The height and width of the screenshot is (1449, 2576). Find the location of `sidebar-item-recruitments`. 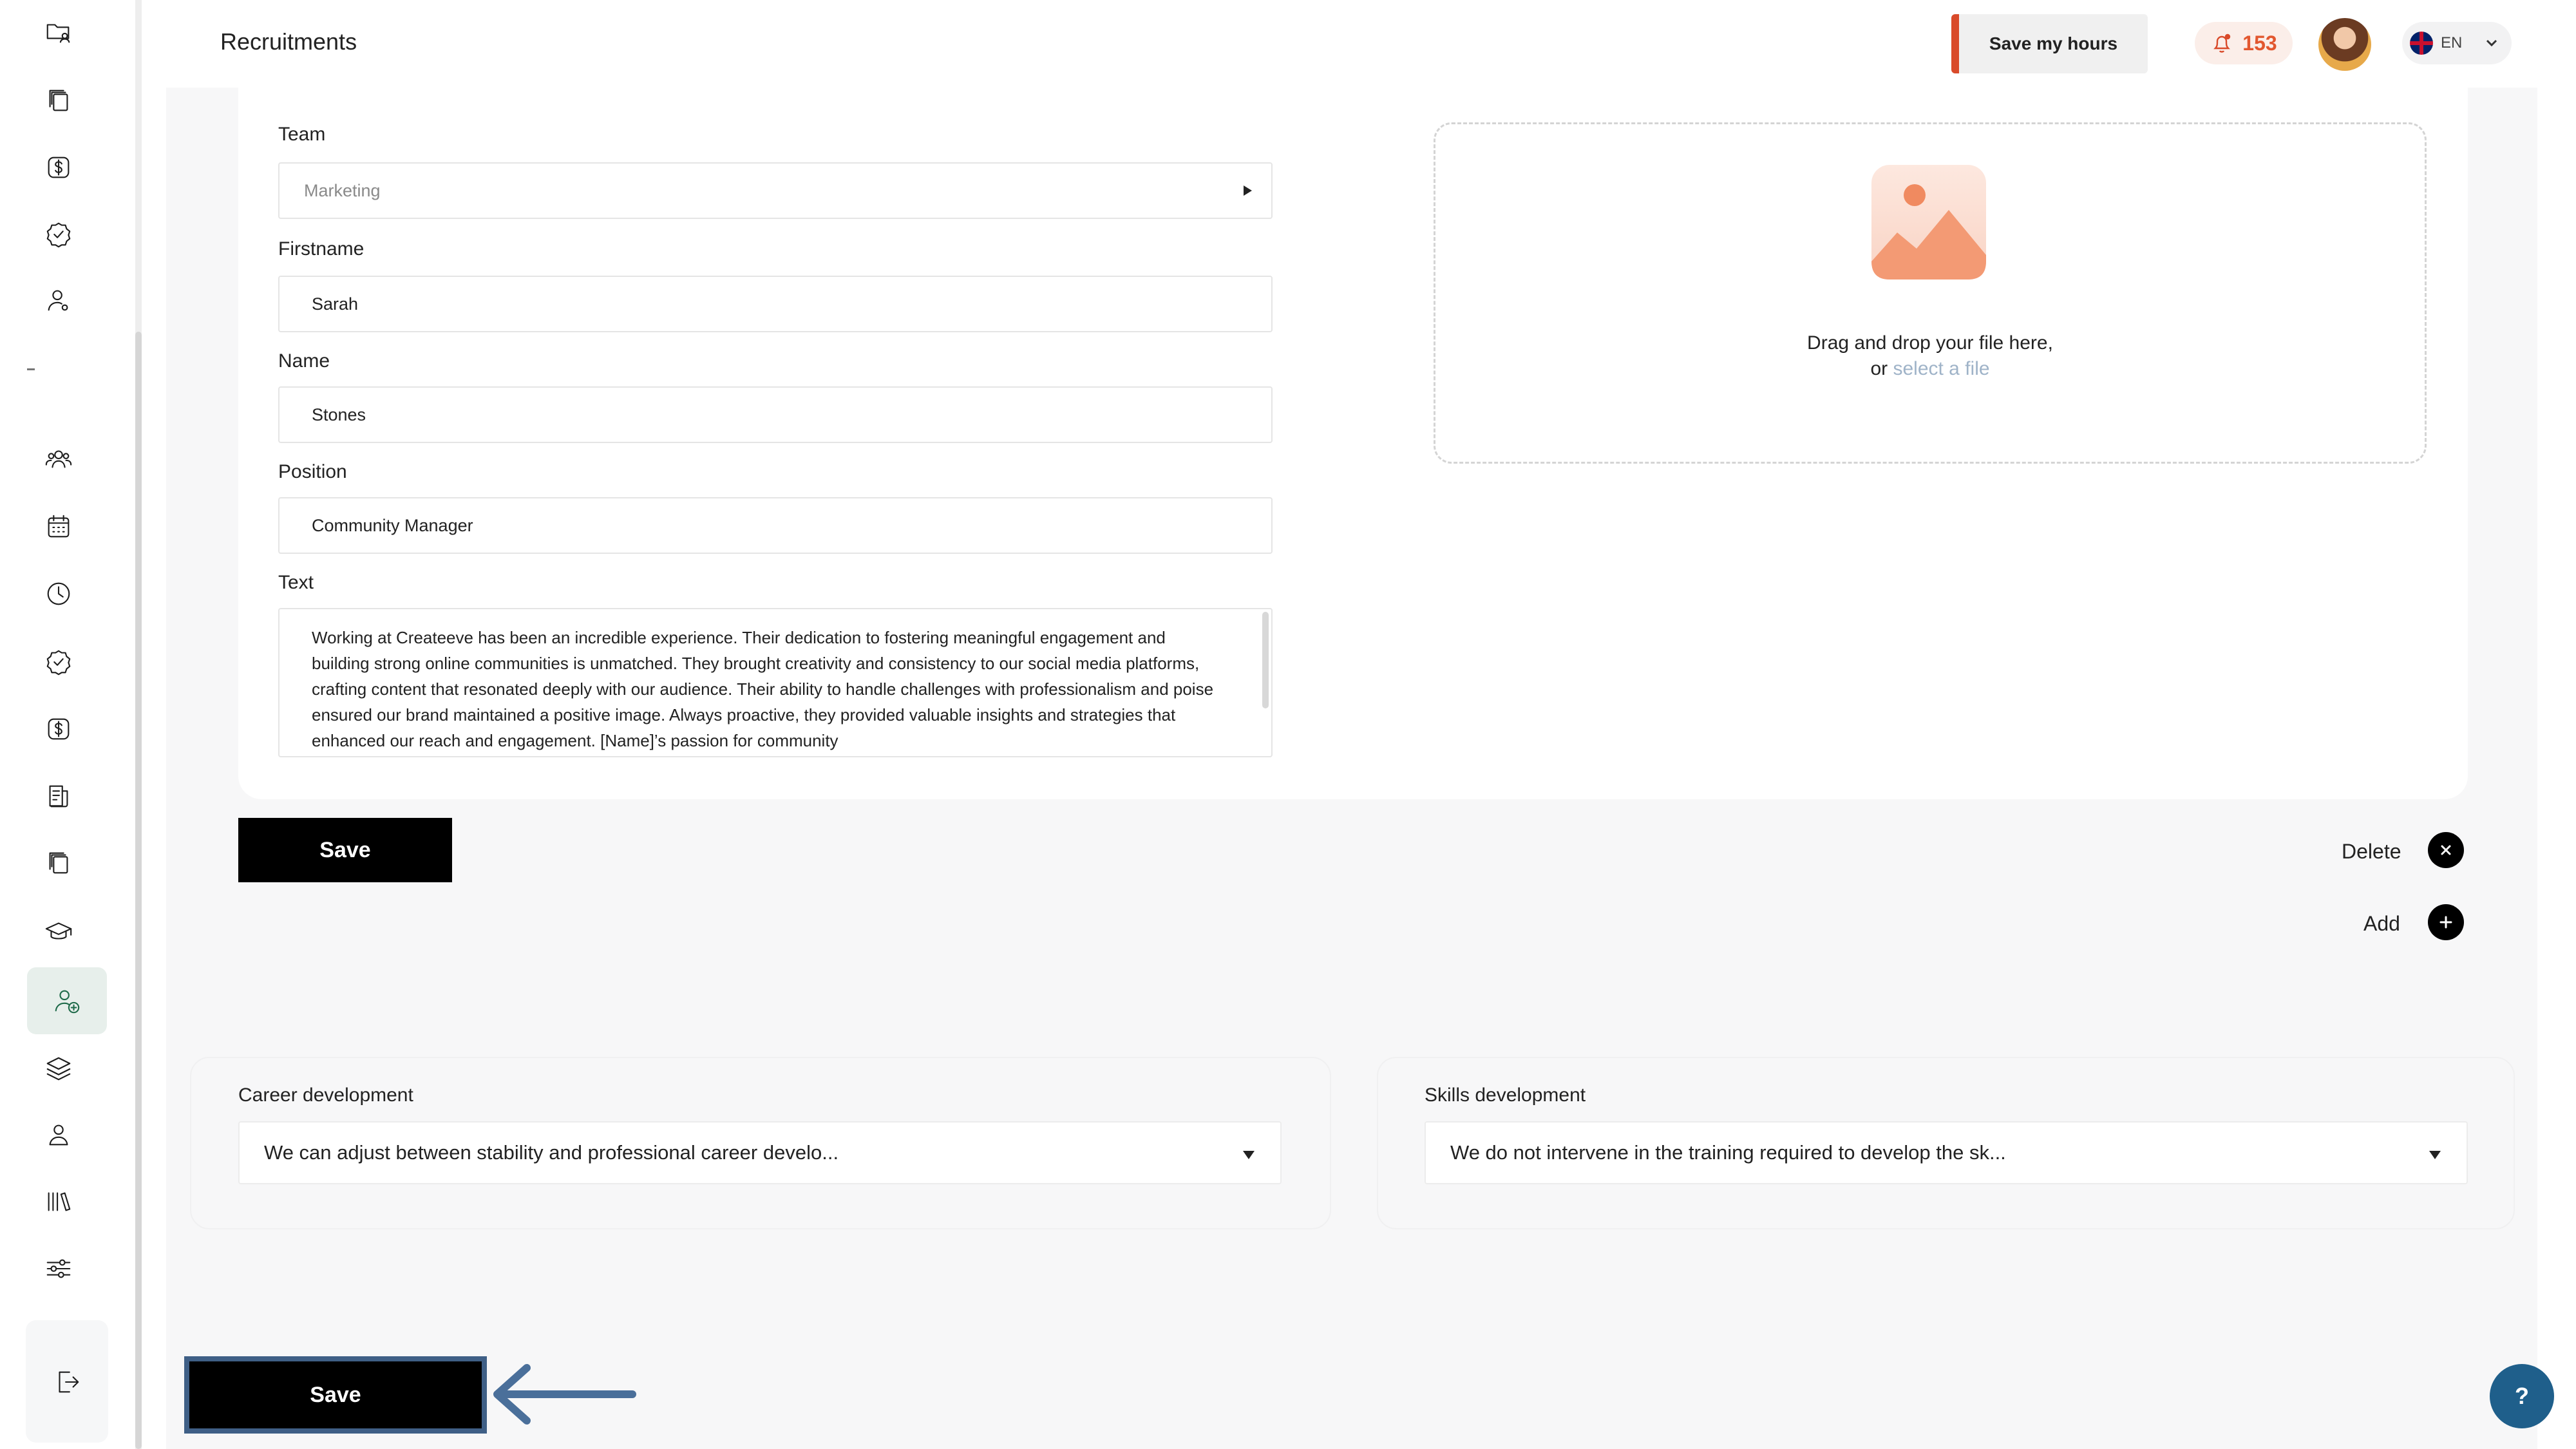

sidebar-item-recruitments is located at coordinates (67, 1001).